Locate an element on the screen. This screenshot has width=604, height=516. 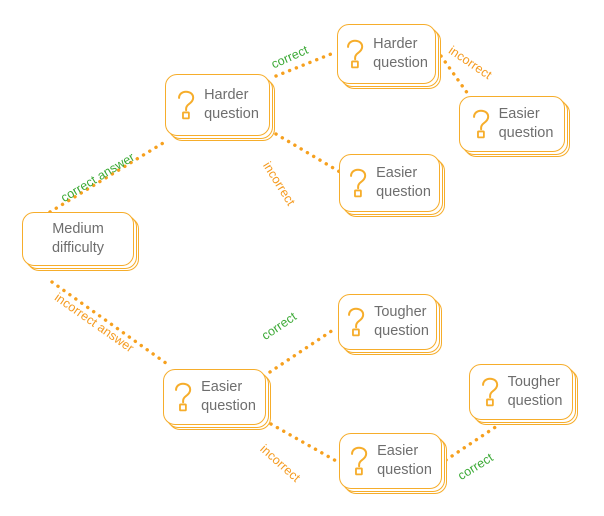
card-label: Medium difficulty is located at coordinates (78, 238).